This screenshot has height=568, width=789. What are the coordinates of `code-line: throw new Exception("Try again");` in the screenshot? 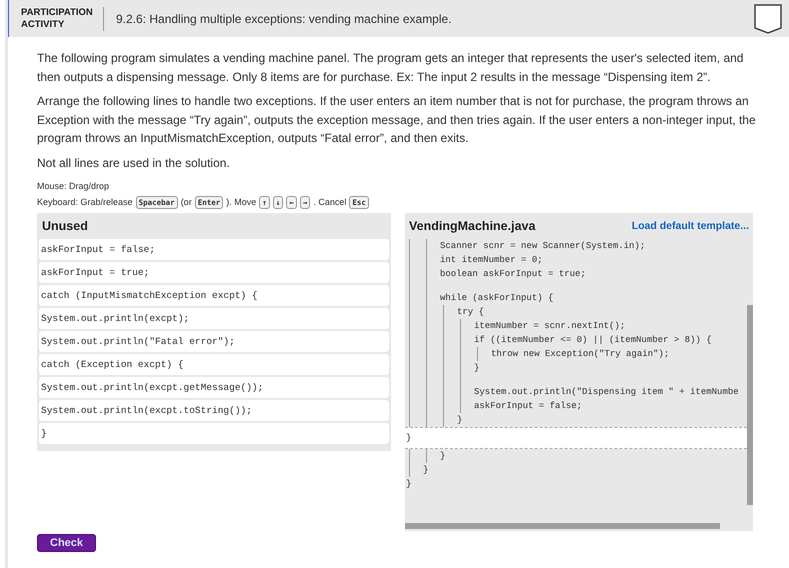 It's located at (580, 354).